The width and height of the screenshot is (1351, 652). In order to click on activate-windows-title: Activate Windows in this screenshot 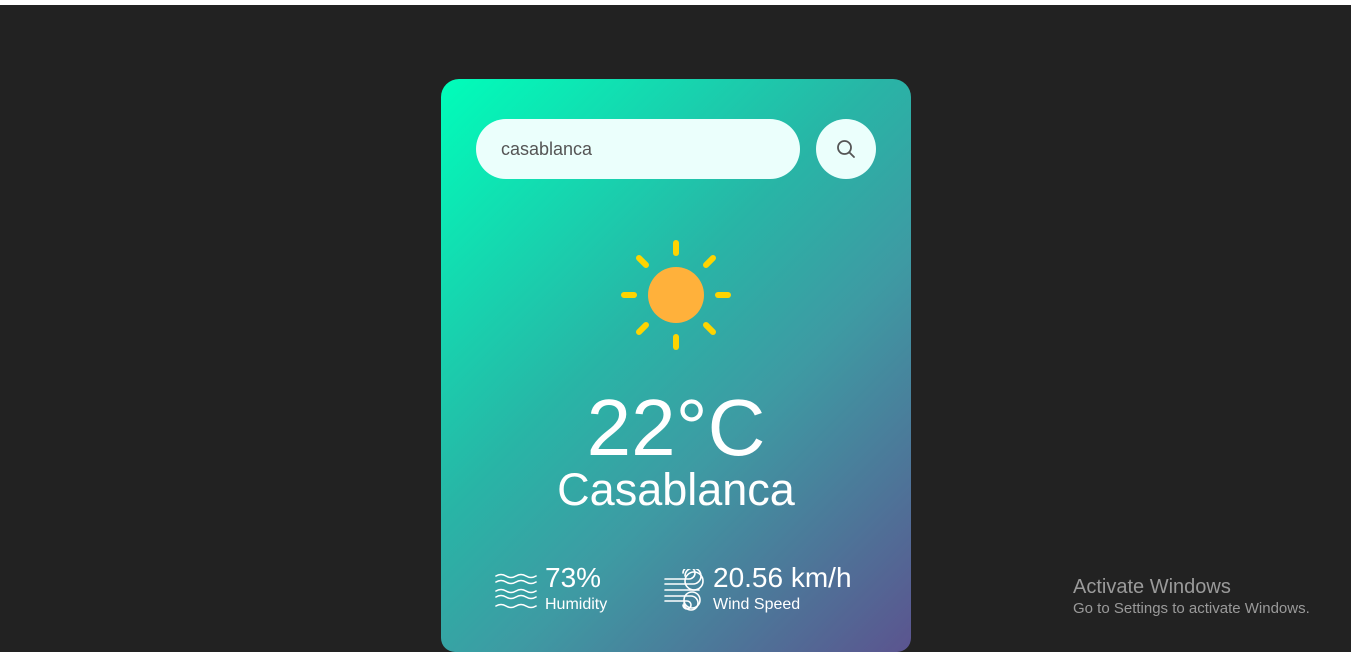, I will do `click(1152, 587)`.